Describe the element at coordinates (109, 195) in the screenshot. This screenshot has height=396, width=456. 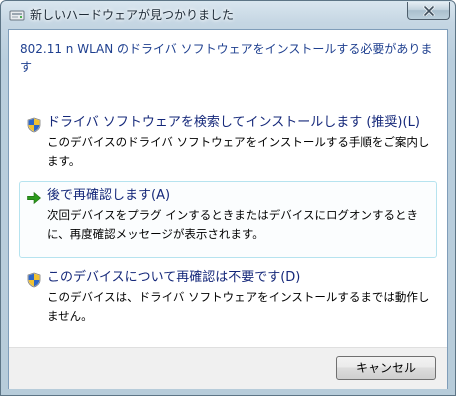
I see `option-title: 後で再確認します(A)` at that location.